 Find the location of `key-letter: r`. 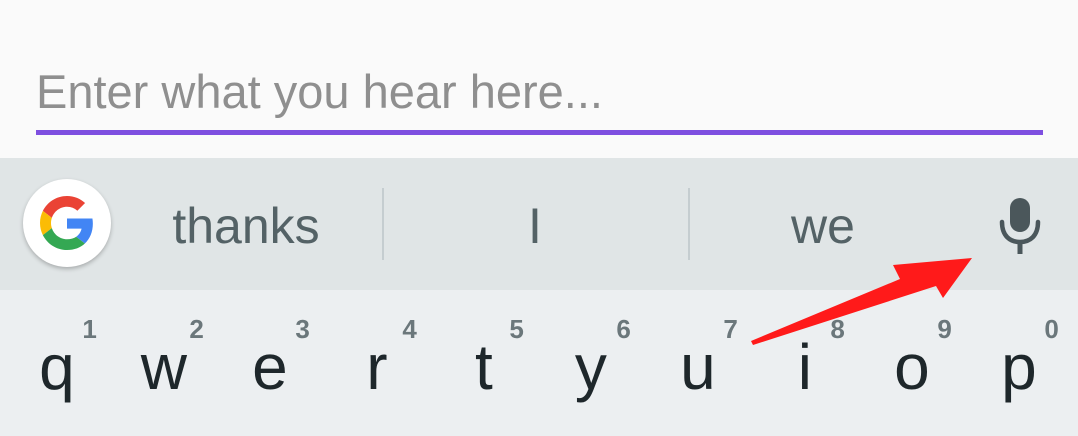

key-letter: r is located at coordinates (377, 367).